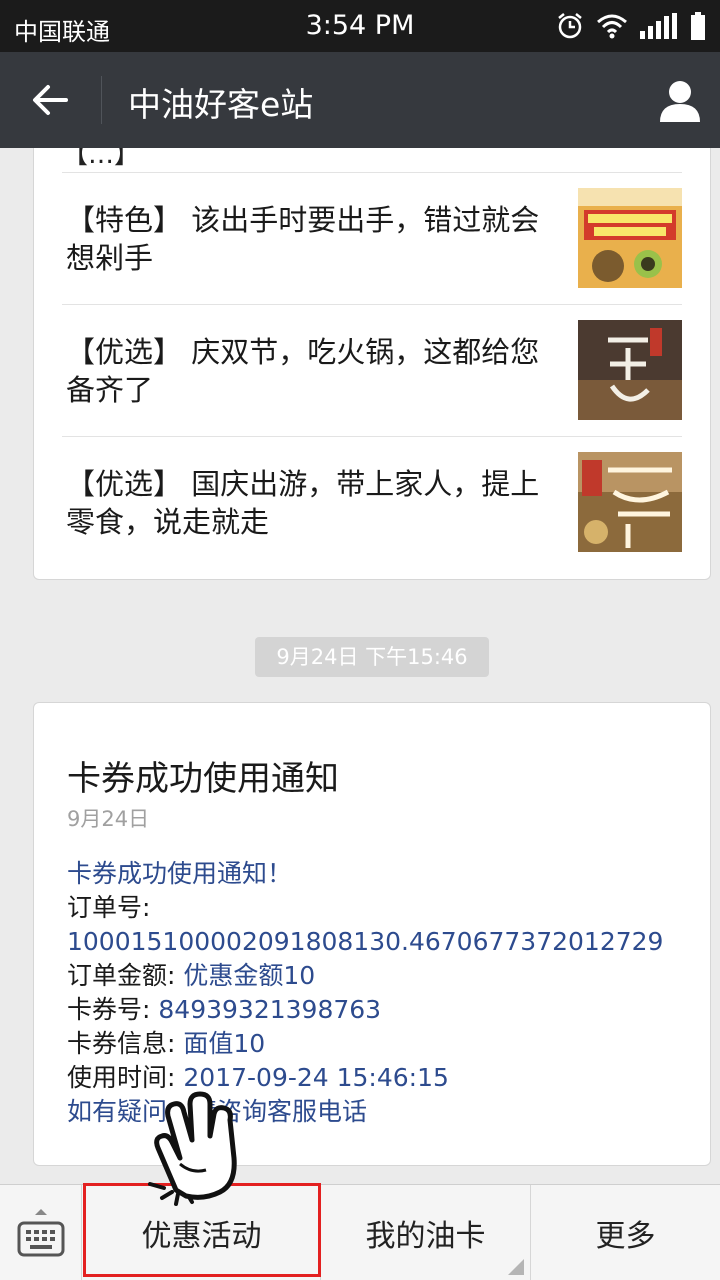 This screenshot has width=720, height=1280. I want to click on article-item: 【优选】 国庆出游，带上家人，提上零食，说走就走, so click(372, 502).